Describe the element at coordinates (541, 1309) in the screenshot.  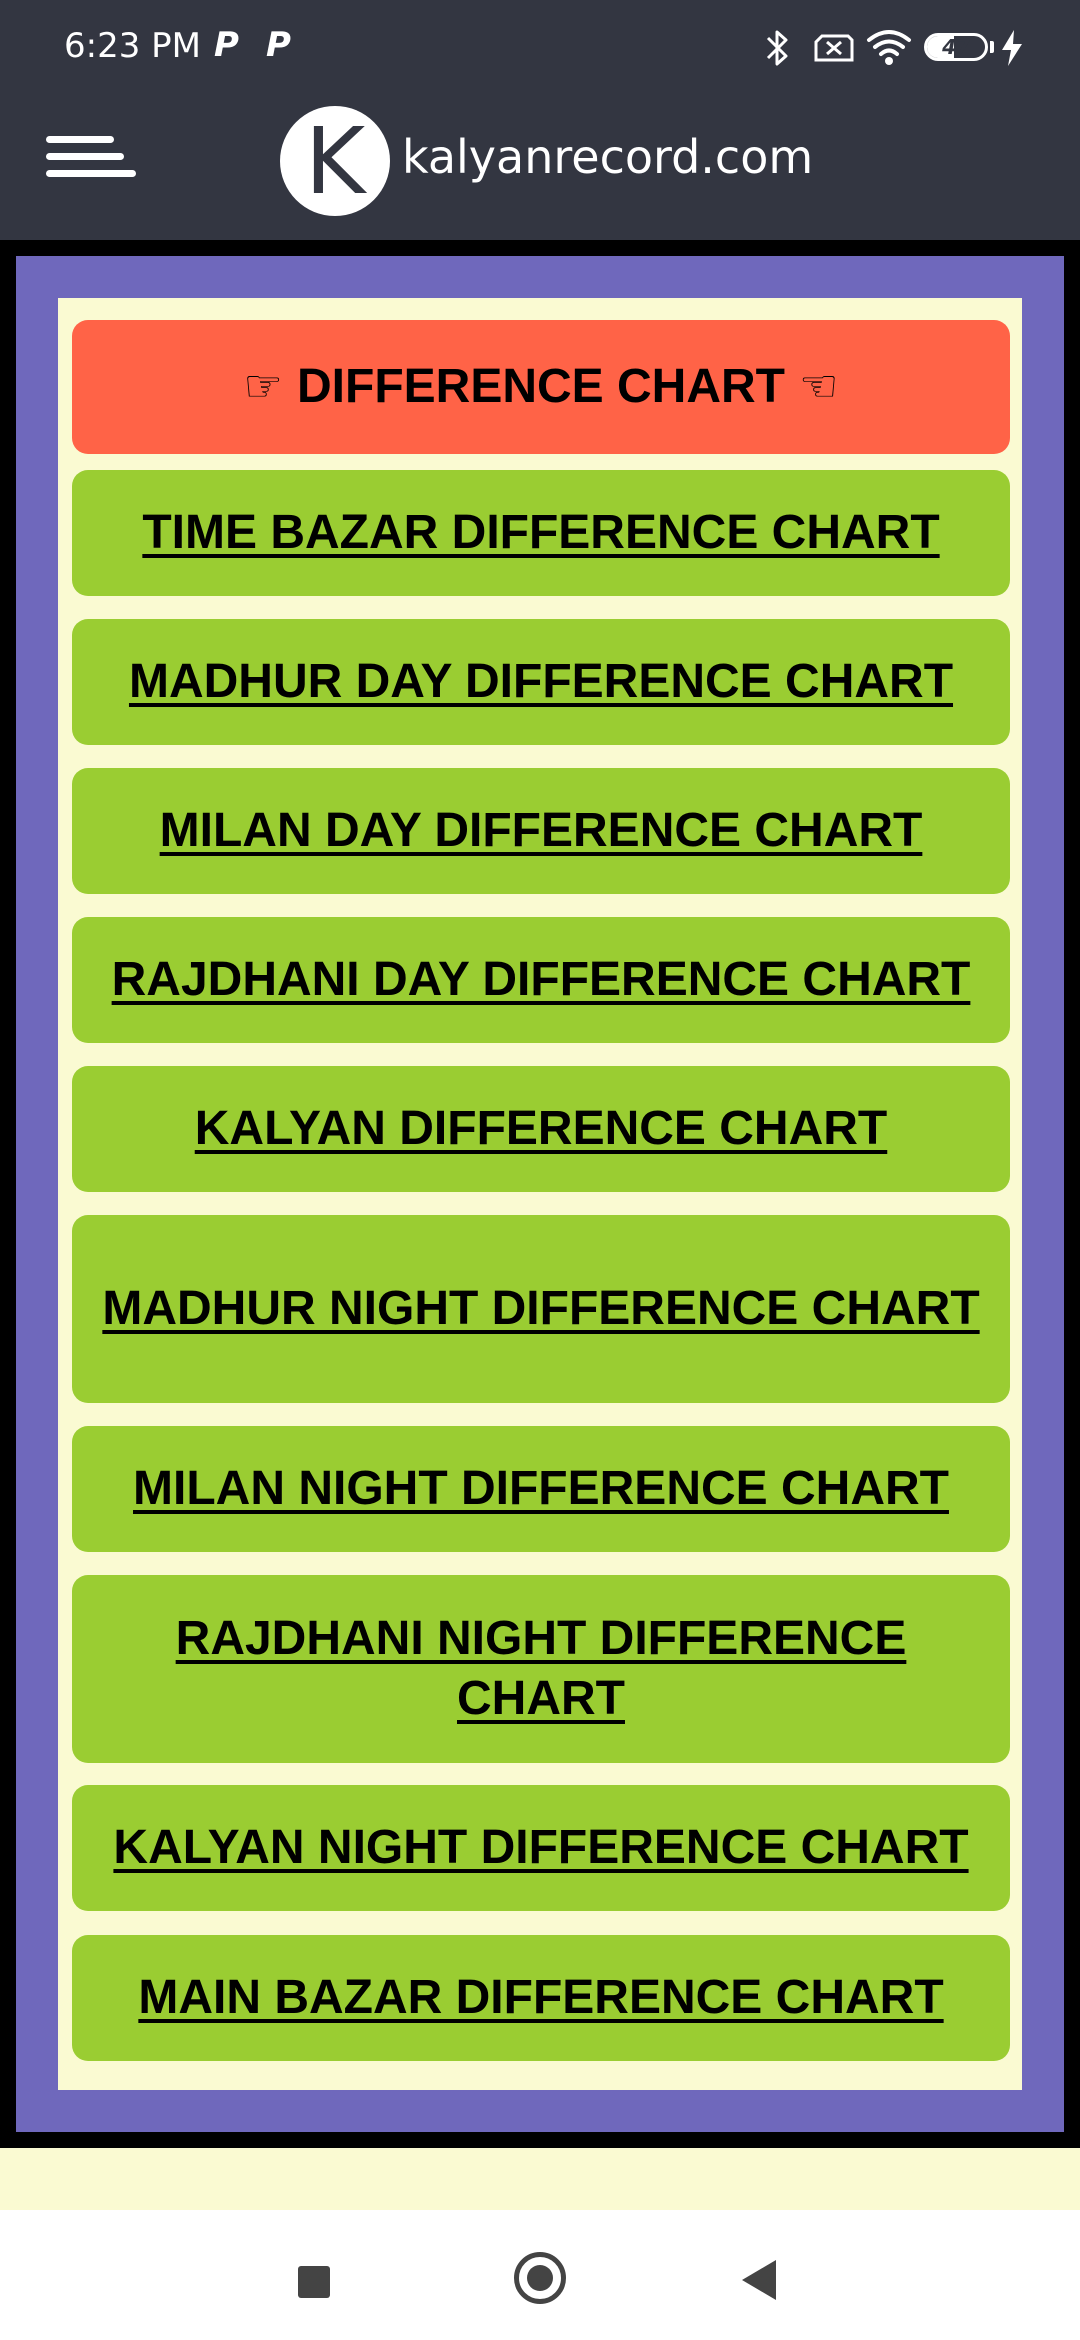
I see `link-madhur-night-difference-chart: MADHUR NIGHT DIFFERENCE CHART` at that location.